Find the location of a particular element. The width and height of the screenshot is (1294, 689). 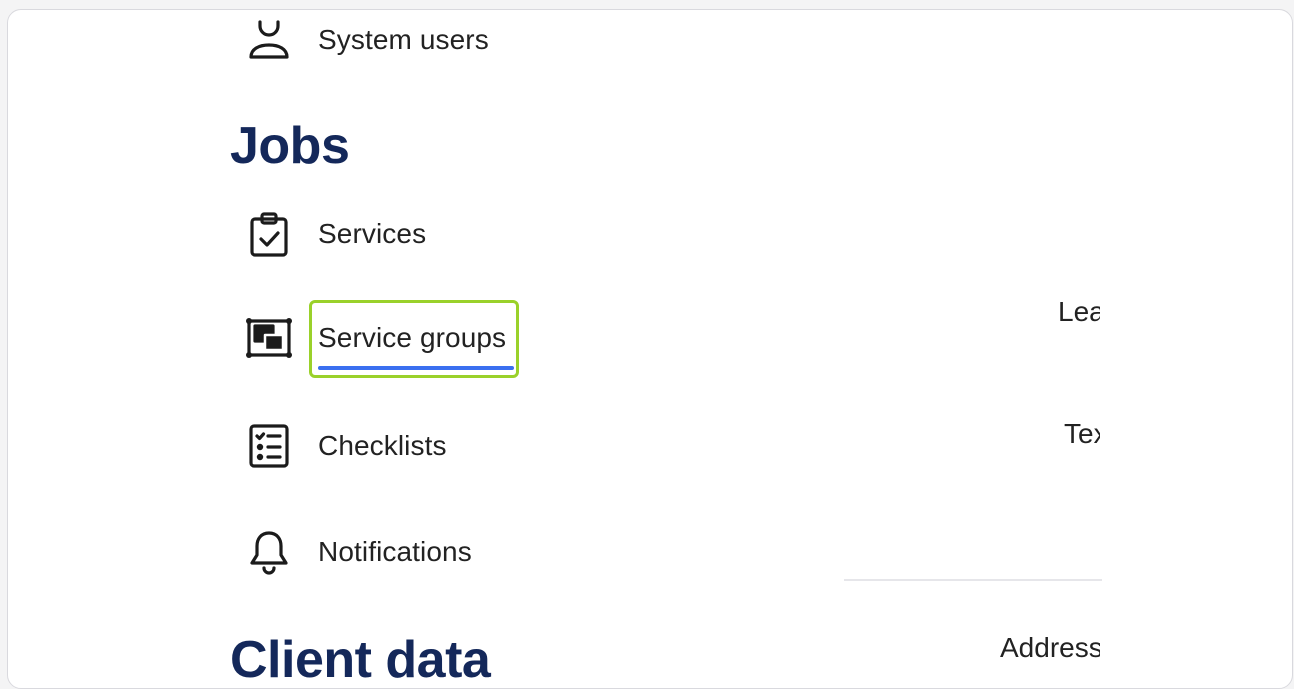

nav-label-service-groups: Service groups is located at coordinates (412, 337).